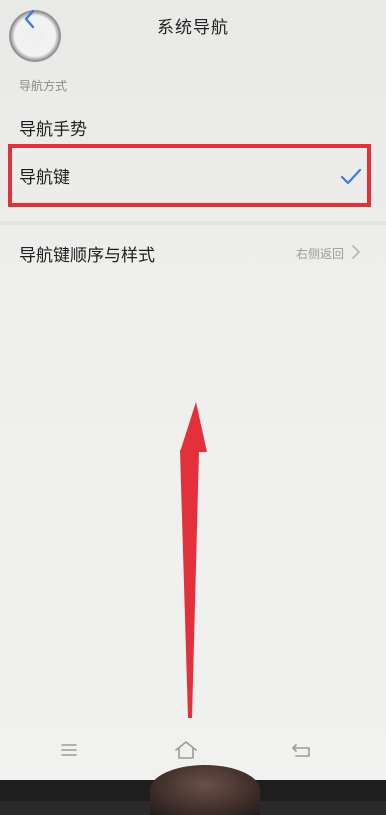 Image resolution: width=386 pixels, height=815 pixels. I want to click on home-icon, so click(186, 750).